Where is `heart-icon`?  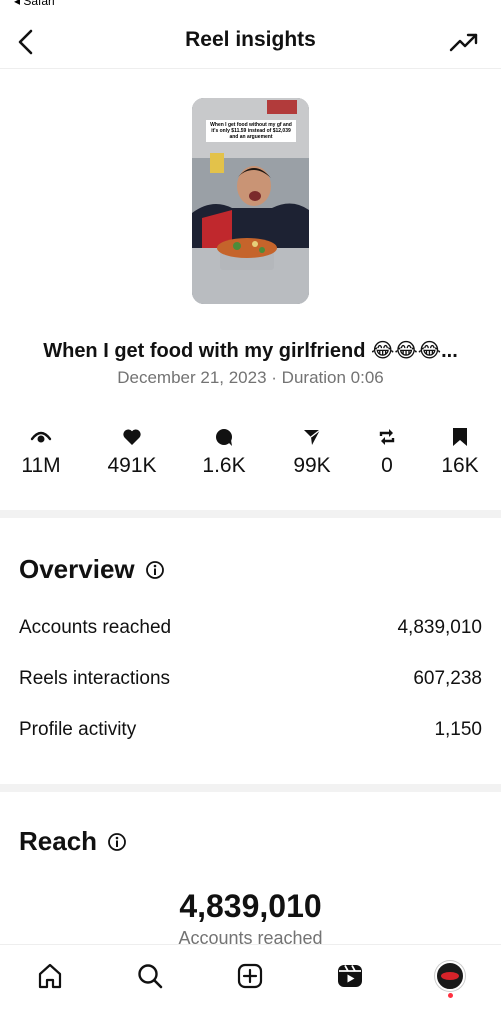 heart-icon is located at coordinates (132, 437).